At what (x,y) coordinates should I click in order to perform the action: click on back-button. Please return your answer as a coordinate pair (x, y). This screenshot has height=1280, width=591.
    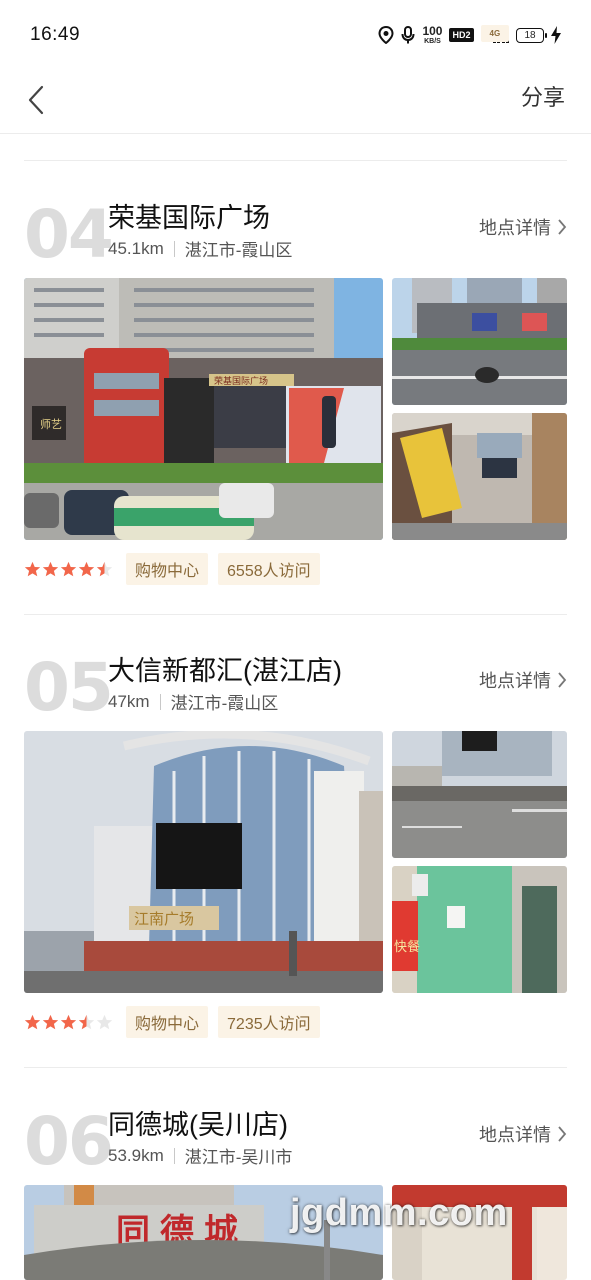
    Looking at the image, I should click on (36, 100).